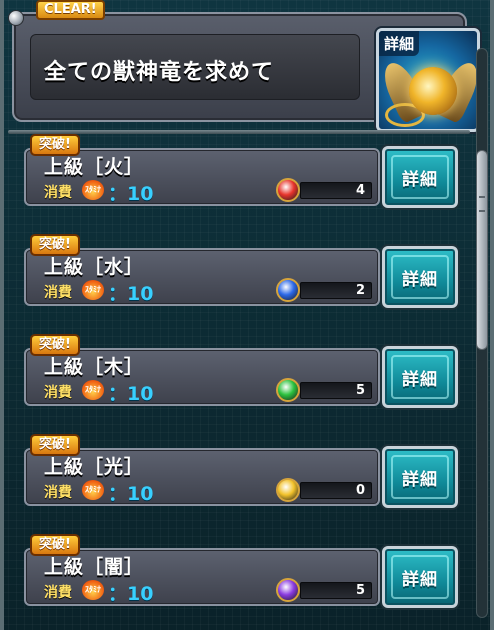 Image resolution: width=494 pixels, height=630 pixels. I want to click on quest-row-title: 上級［木］, so click(94, 367).